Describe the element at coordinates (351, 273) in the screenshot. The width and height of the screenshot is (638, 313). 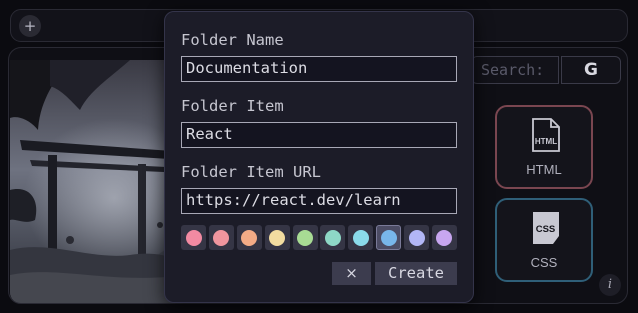
I see `cancel-button: ×` at that location.